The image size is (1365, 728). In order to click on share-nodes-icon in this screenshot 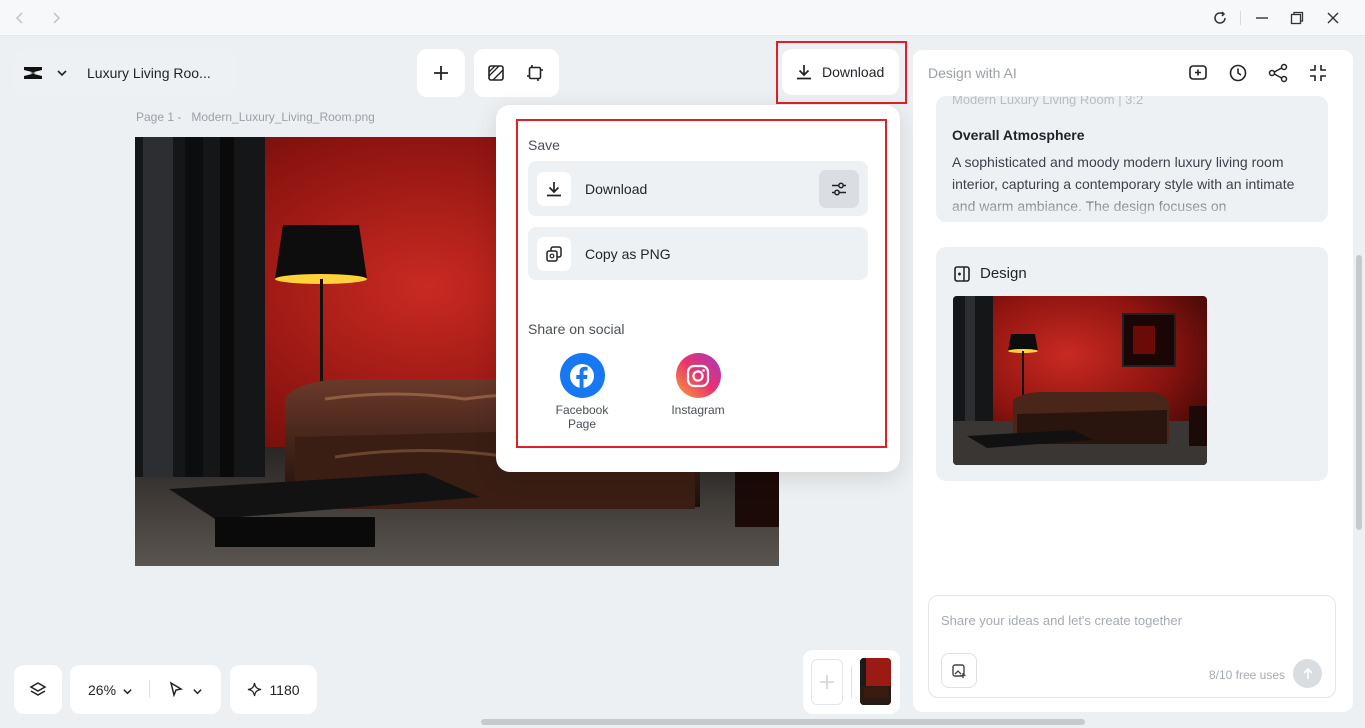, I will do `click(1278, 73)`.